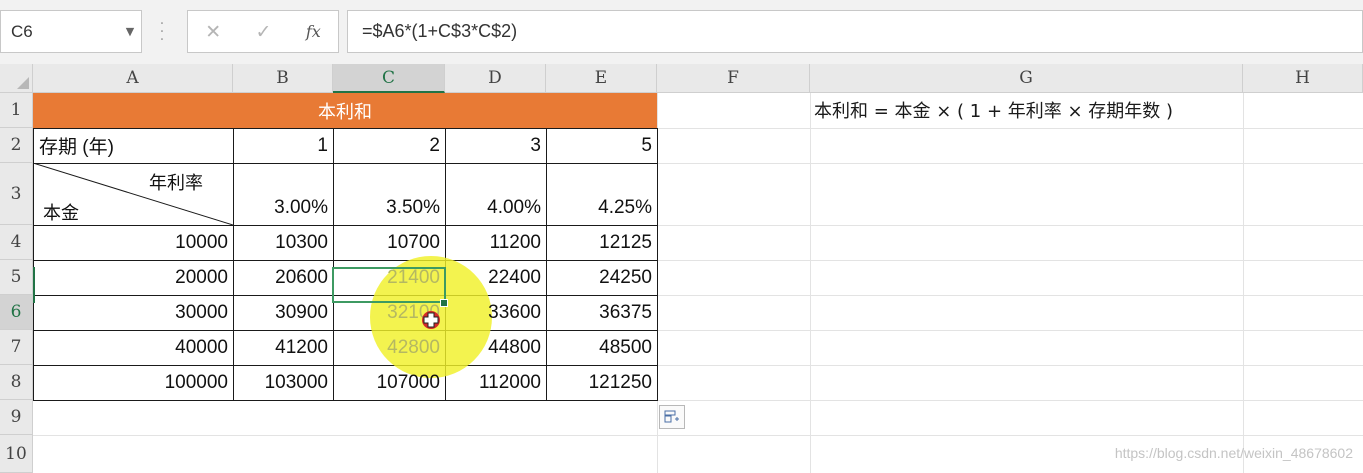 The image size is (1363, 473). I want to click on row-header-8: 8, so click(16, 382).